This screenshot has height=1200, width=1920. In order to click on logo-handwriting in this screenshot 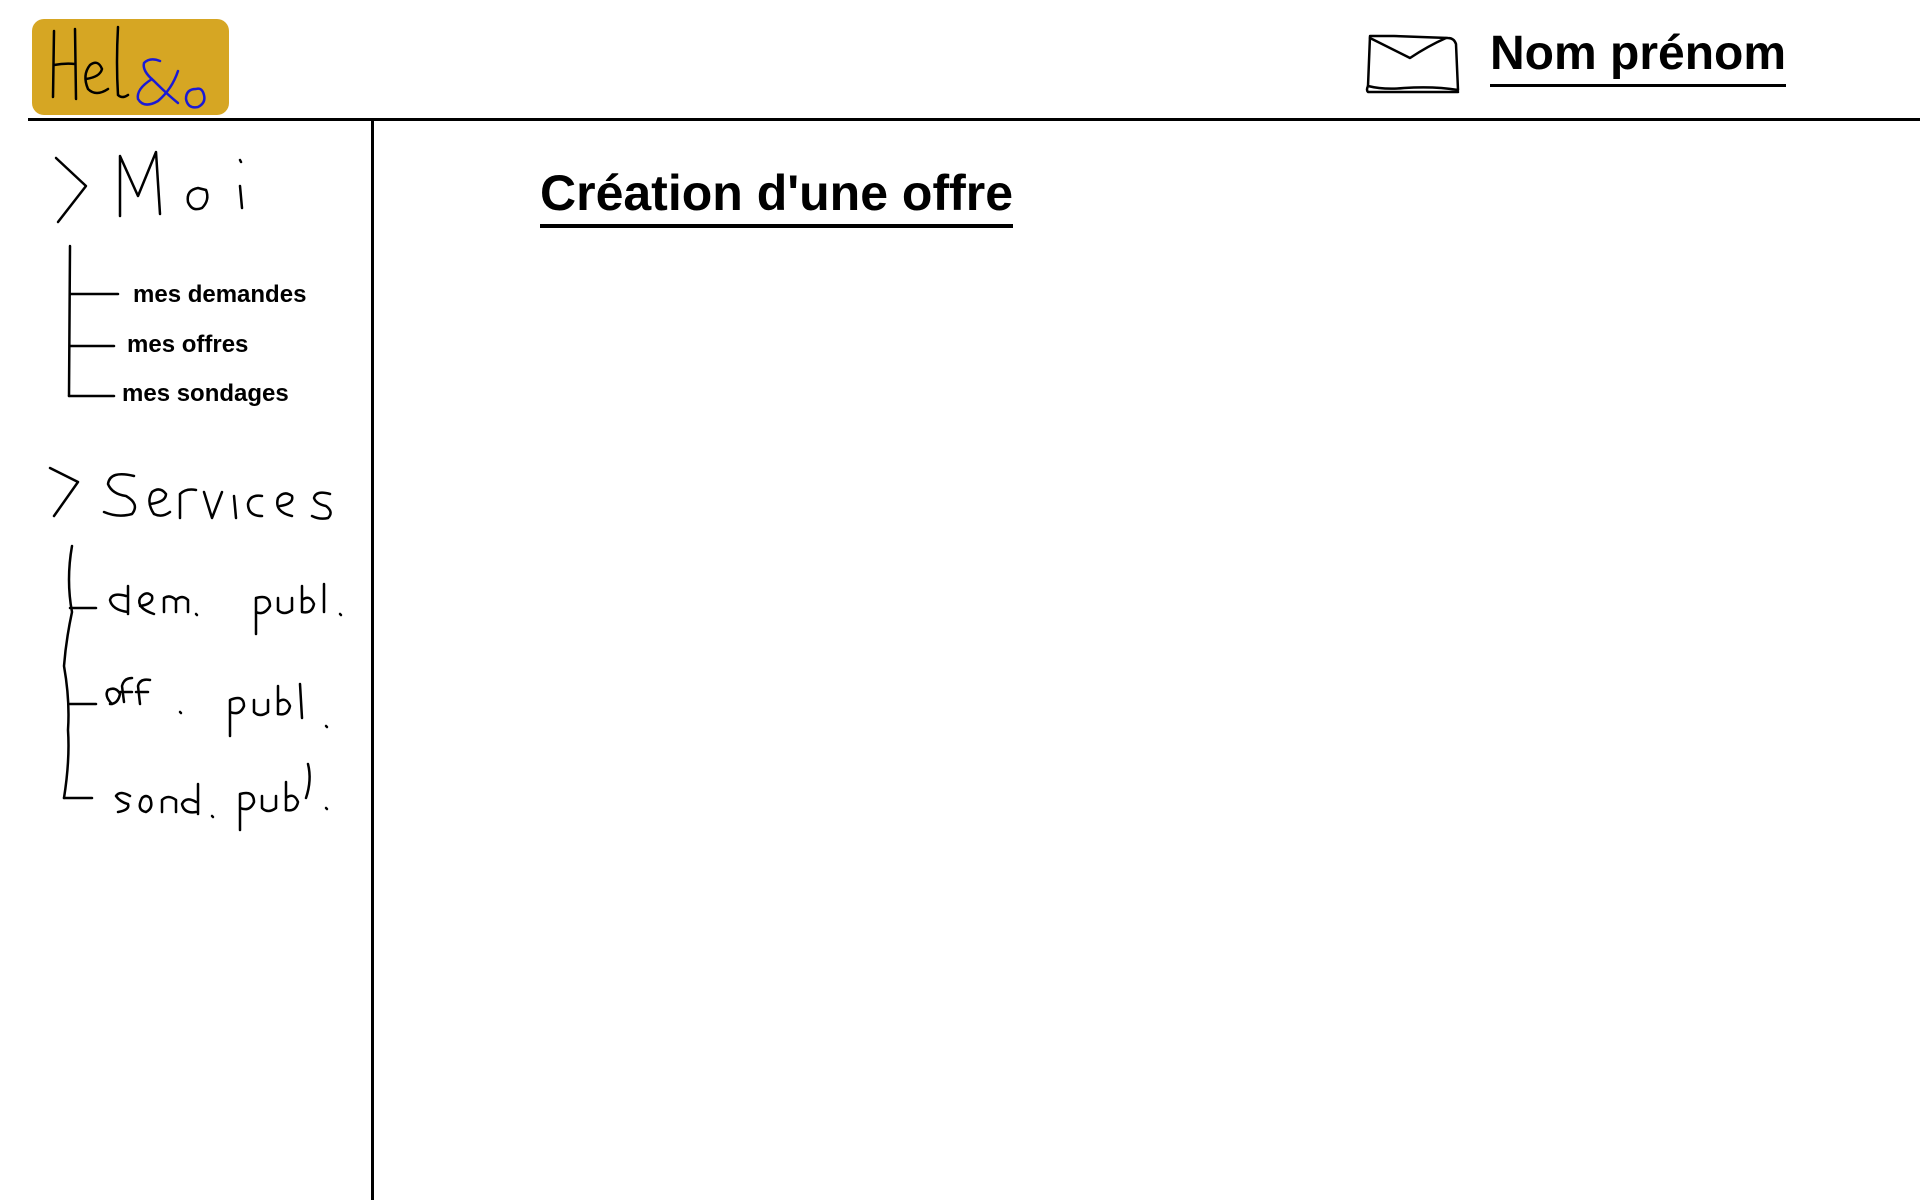, I will do `click(128, 67)`.